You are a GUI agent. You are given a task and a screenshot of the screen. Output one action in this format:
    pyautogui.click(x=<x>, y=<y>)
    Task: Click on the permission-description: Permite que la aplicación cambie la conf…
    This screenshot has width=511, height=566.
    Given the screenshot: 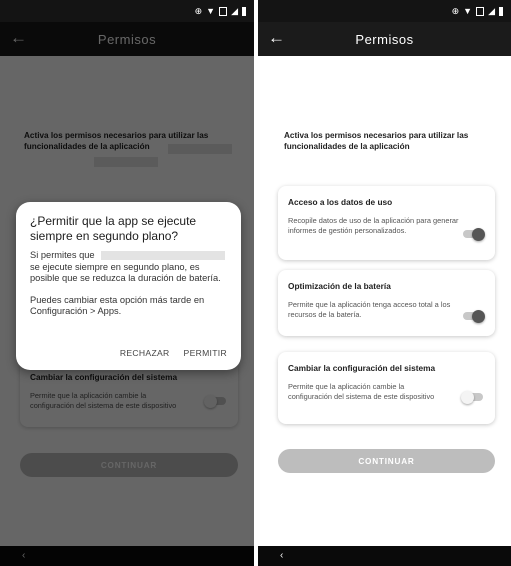 What is the action you would take?
    pyautogui.click(x=361, y=391)
    